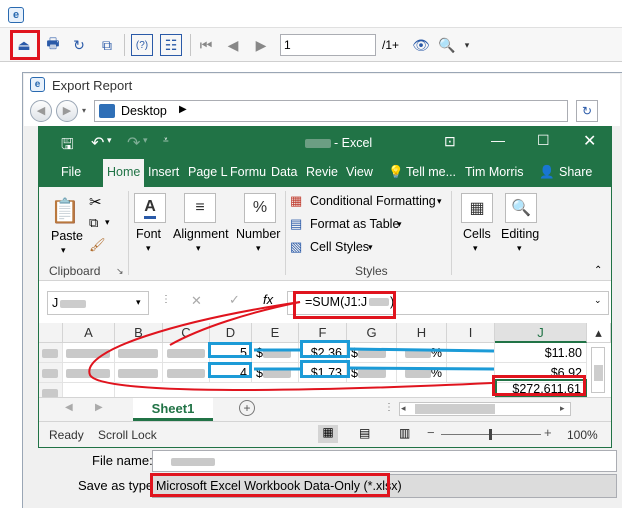 This screenshot has height=508, width=622. I want to click on prev-sheet-icon: ◀, so click(69, 407).